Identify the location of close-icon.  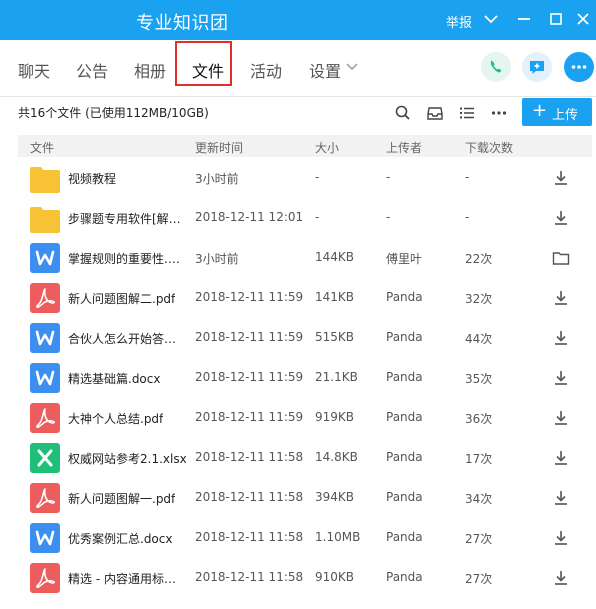
(583, 19).